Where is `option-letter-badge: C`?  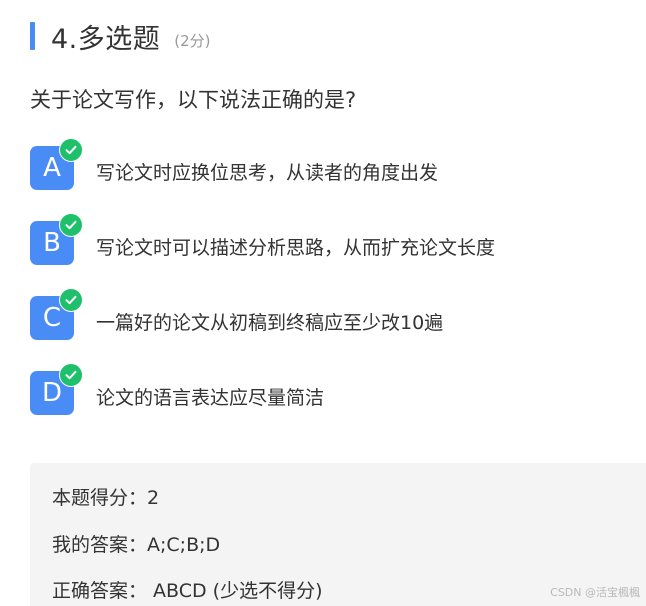
option-letter-badge: C is located at coordinates (56, 314).